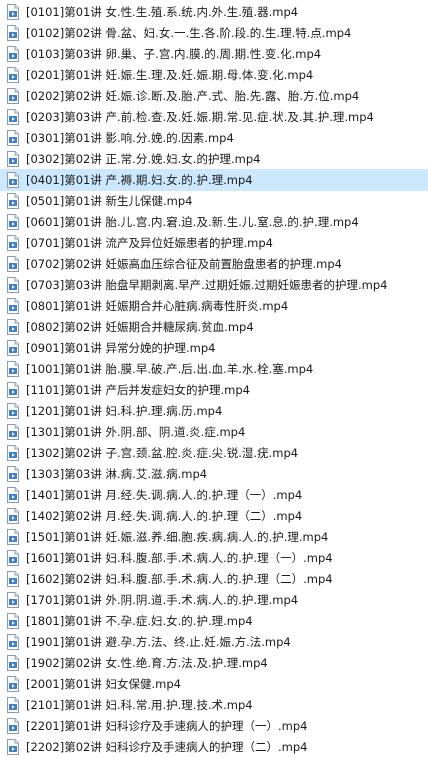 The width and height of the screenshot is (428, 758). What do you see at coordinates (207, 285) in the screenshot?
I see `file-name: [0703]第03讲 胎盘早期剥离.早产.过期妊娠.过期妊娠患者的护理.mp4` at bounding box center [207, 285].